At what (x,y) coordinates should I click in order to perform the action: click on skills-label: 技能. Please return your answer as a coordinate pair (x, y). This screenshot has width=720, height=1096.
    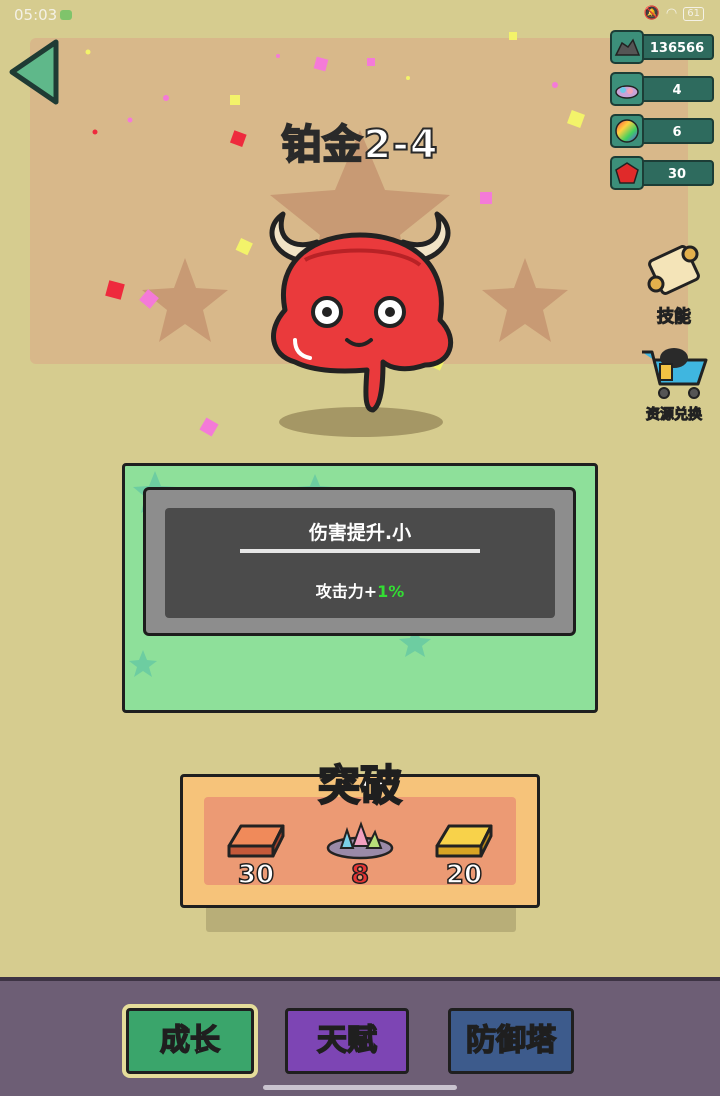
    Looking at the image, I should click on (674, 317).